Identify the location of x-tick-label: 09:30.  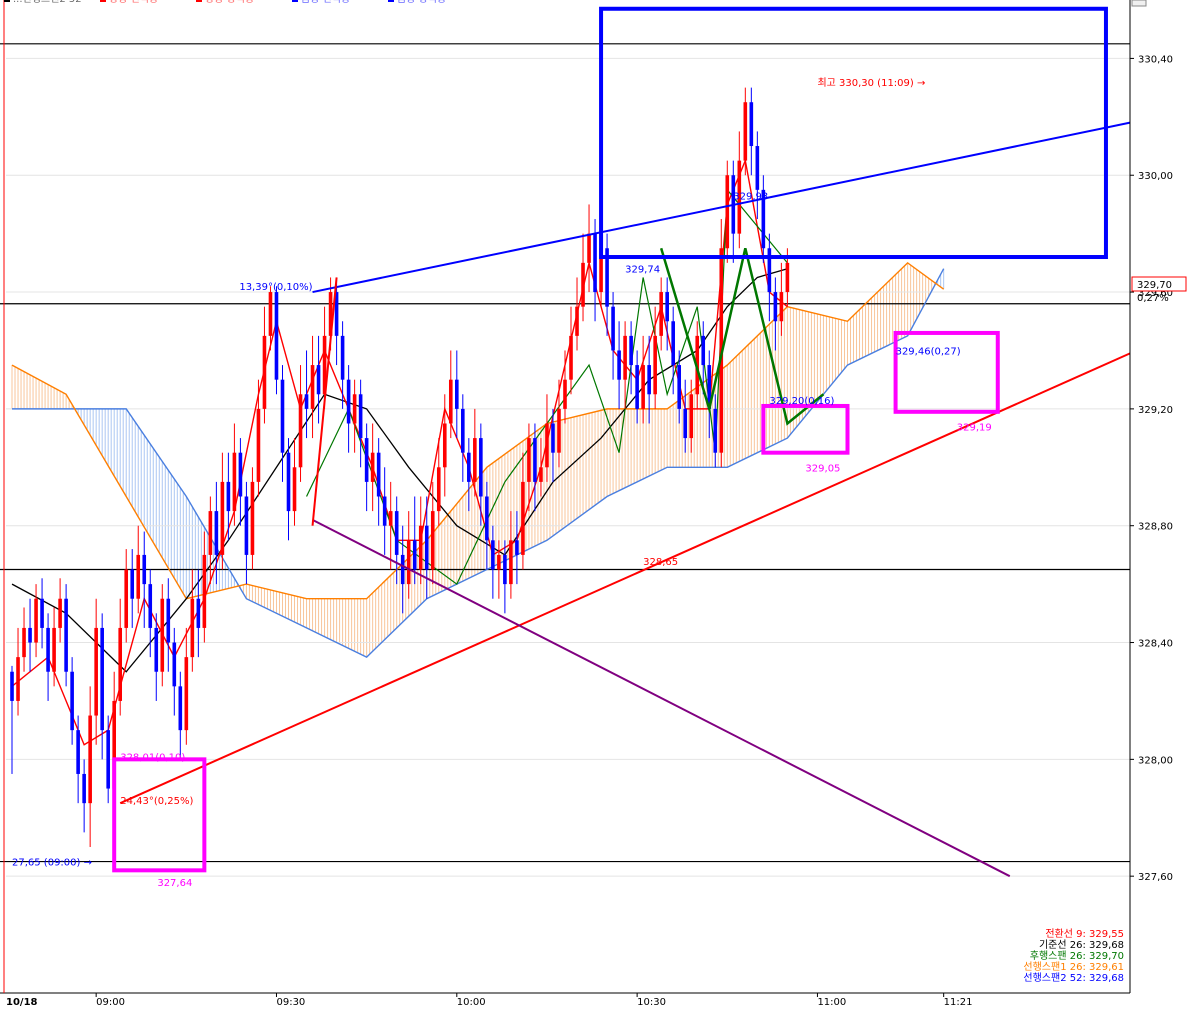
(290, 1002).